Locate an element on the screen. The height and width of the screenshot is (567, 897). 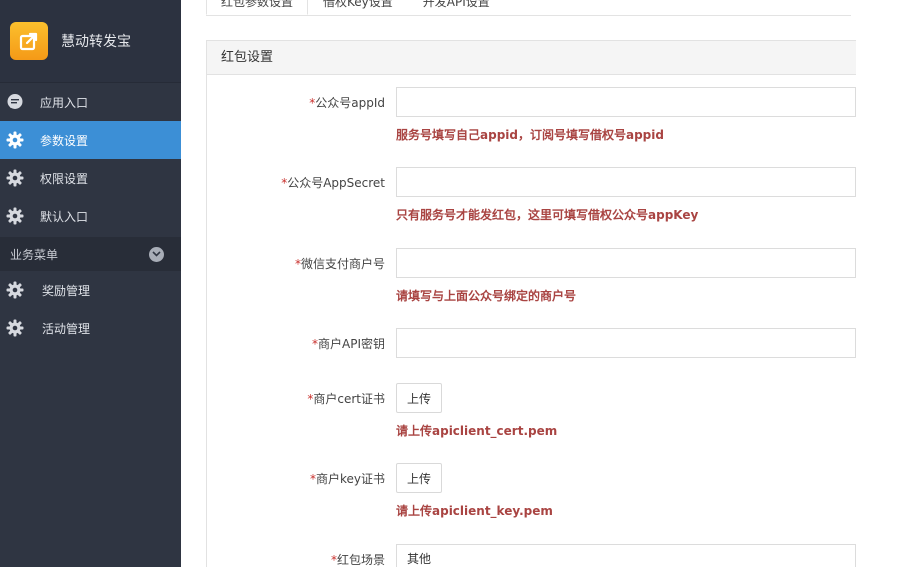
help-text: 只有服务号才能发红包，这里可填写借权公众号appKey is located at coordinates (547, 215).